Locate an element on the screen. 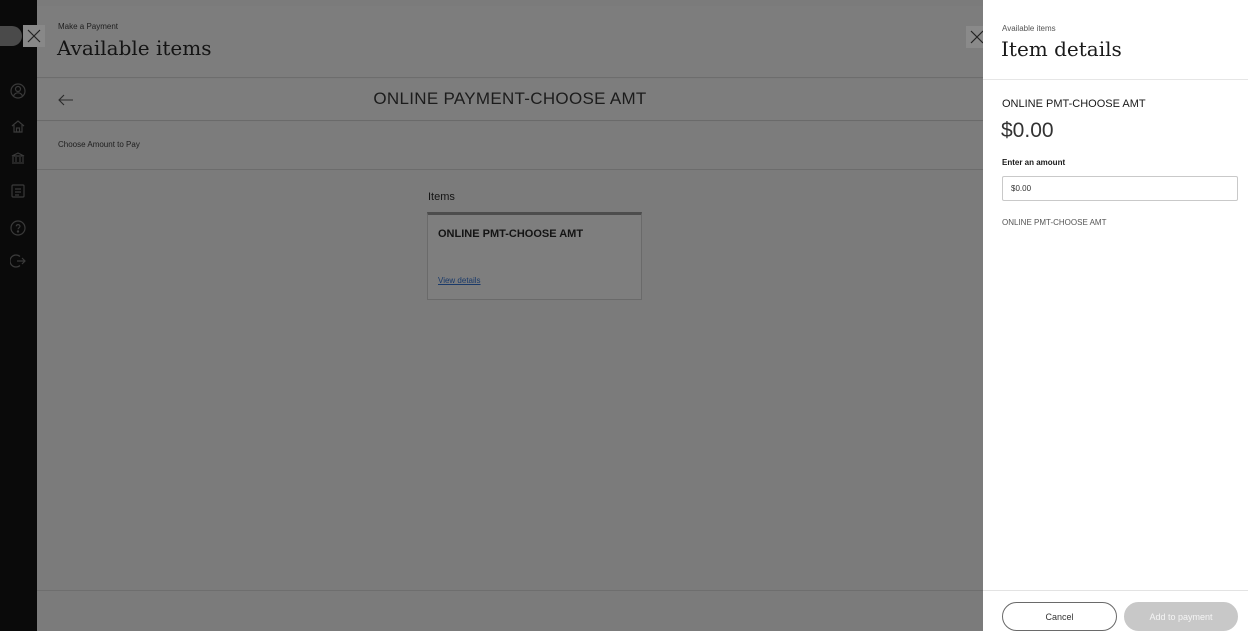 The width and height of the screenshot is (1248, 631). logout-icon is located at coordinates (18, 261).